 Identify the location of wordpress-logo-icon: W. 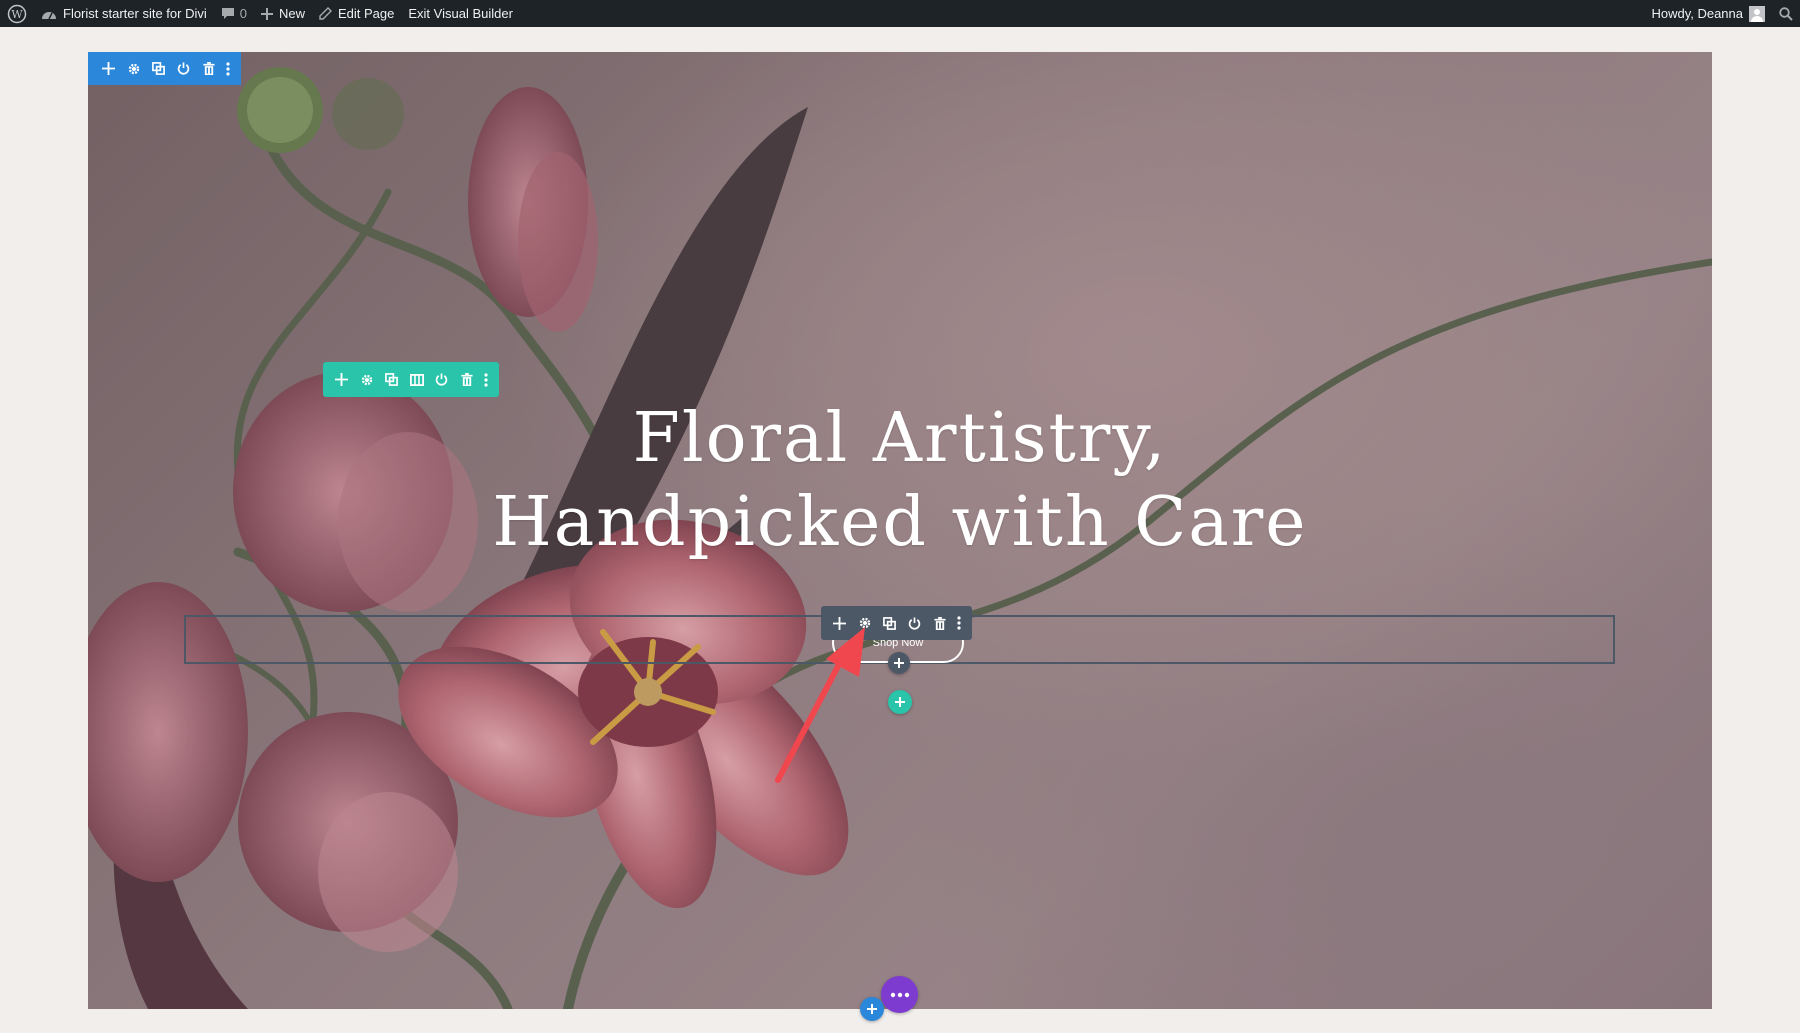
(17, 13).